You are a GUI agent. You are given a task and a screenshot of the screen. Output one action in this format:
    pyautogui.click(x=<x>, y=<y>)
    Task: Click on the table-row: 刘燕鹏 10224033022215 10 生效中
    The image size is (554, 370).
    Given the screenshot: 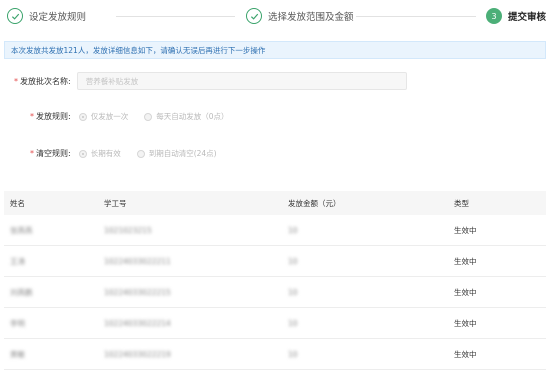 What is the action you would take?
    pyautogui.click(x=275, y=292)
    